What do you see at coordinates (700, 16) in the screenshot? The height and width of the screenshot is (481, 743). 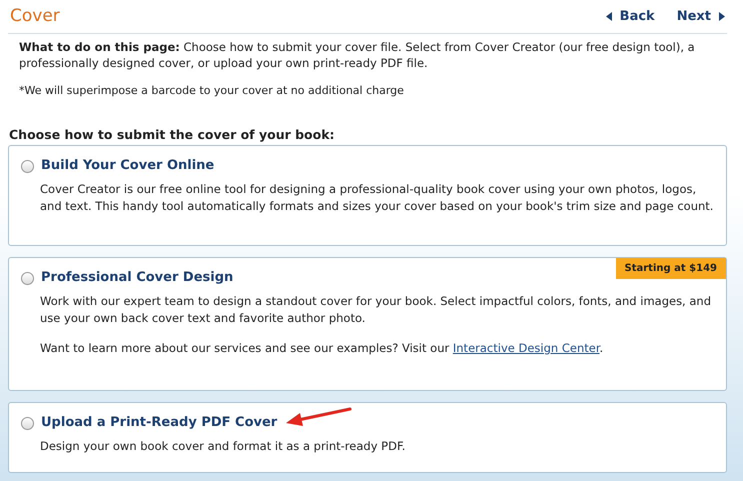 I see `next-link: Next` at bounding box center [700, 16].